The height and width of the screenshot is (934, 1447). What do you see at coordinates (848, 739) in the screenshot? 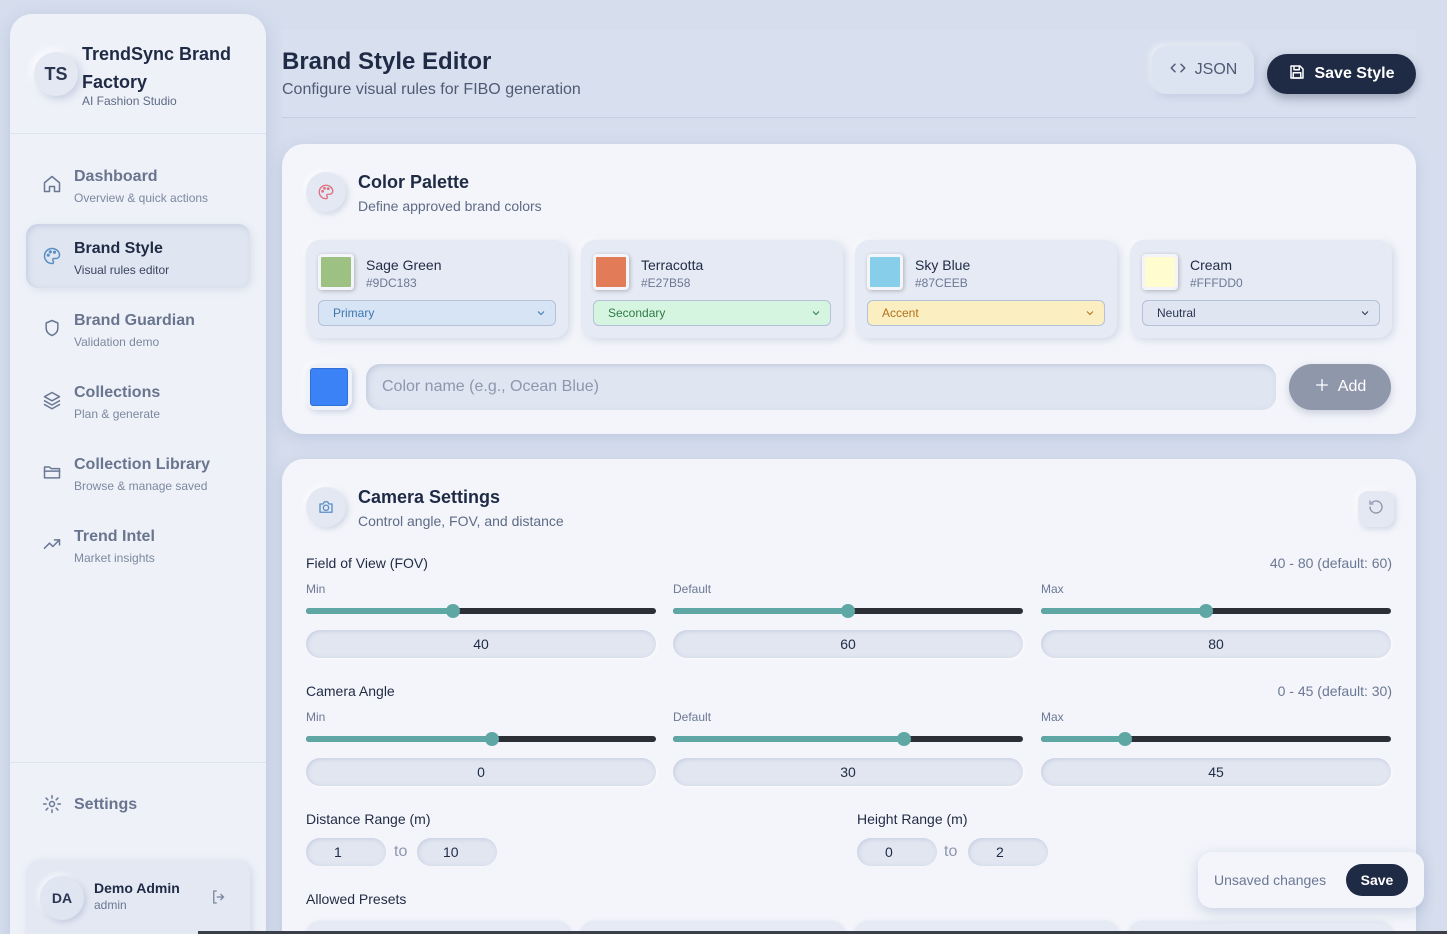
I see `angle-default-slider` at bounding box center [848, 739].